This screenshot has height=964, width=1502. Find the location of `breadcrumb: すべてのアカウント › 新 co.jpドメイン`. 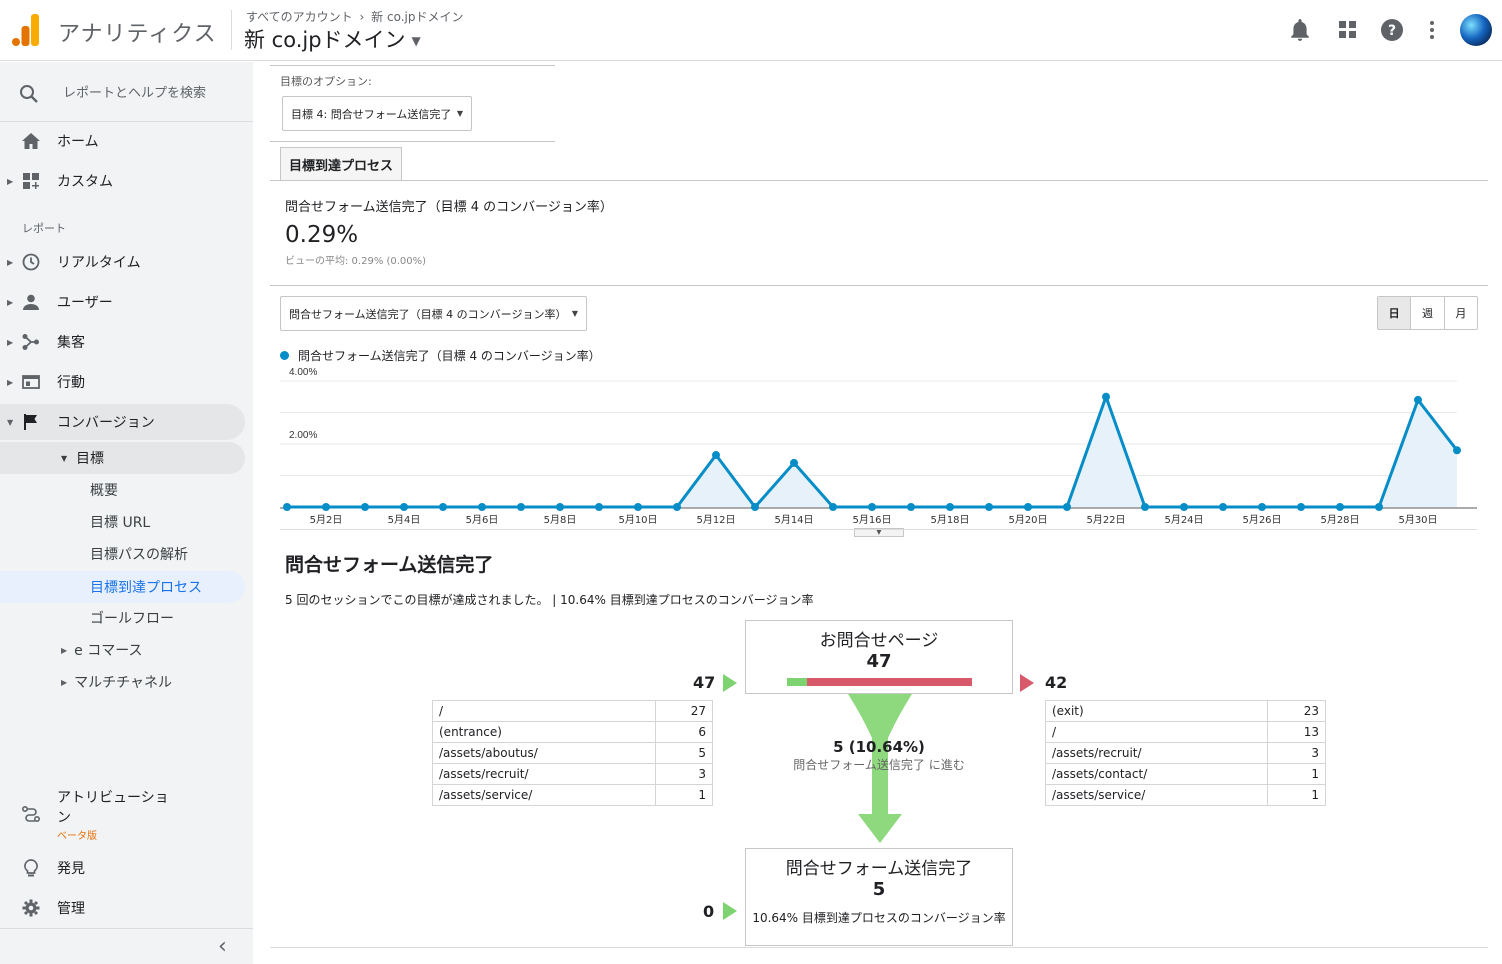

breadcrumb: すべてのアカウント › 新 co.jpドメイン is located at coordinates (354, 16).